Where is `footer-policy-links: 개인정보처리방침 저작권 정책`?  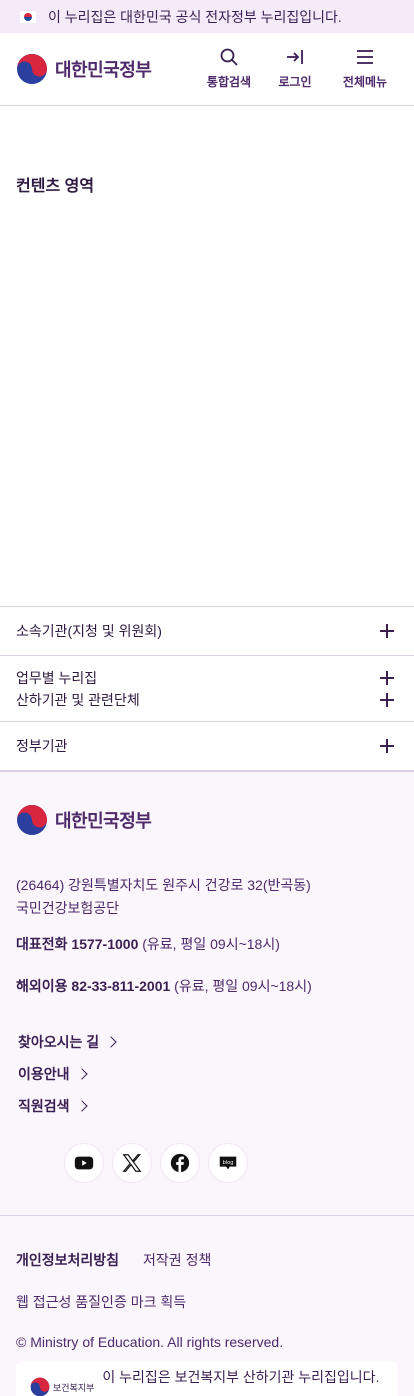 footer-policy-links: 개인정보처리방침 저작권 정책 is located at coordinates (207, 1260).